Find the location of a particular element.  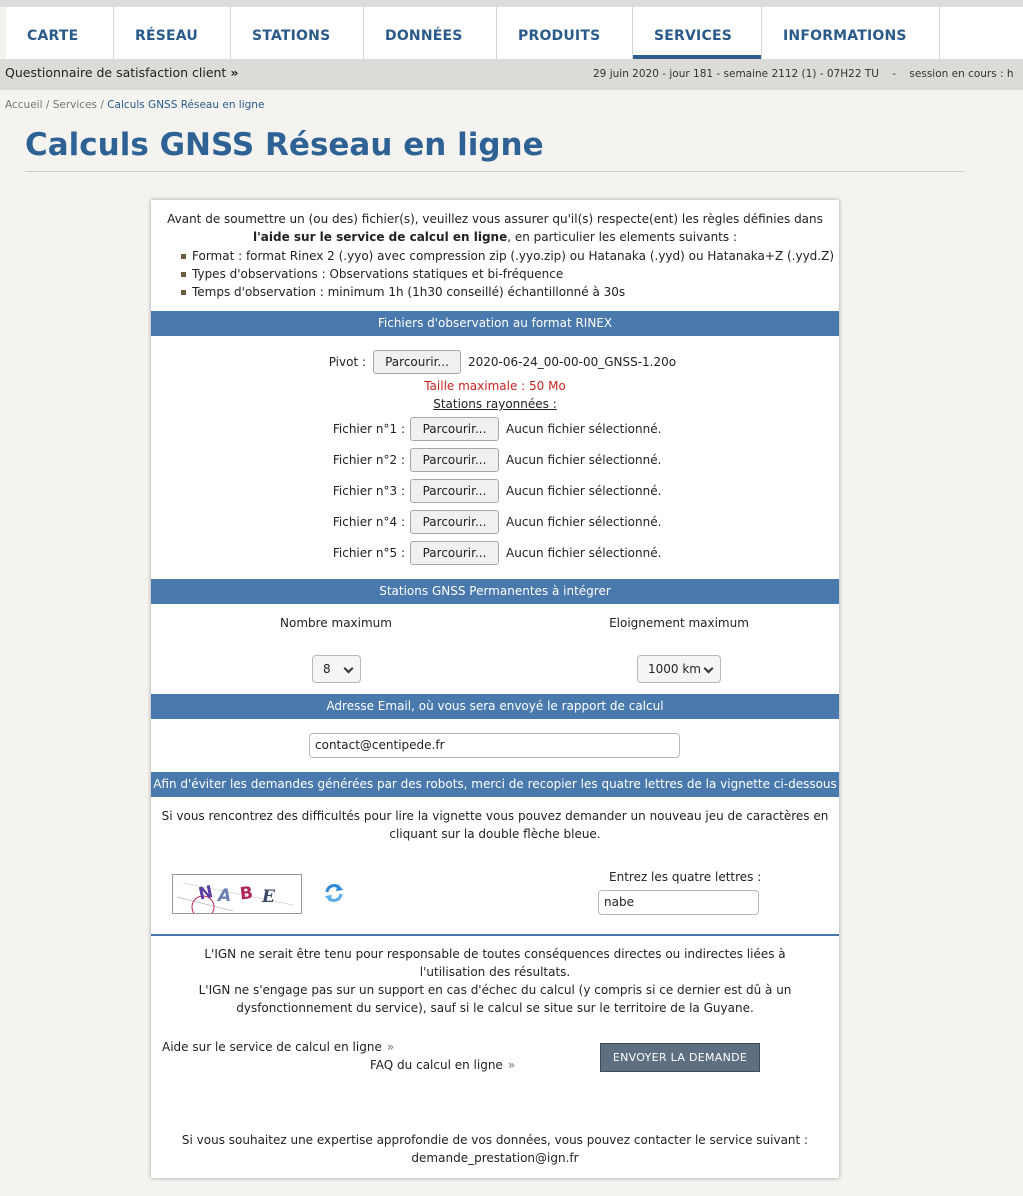

faq-link: FAQ du calcul en ligne » is located at coordinates (442, 1065).